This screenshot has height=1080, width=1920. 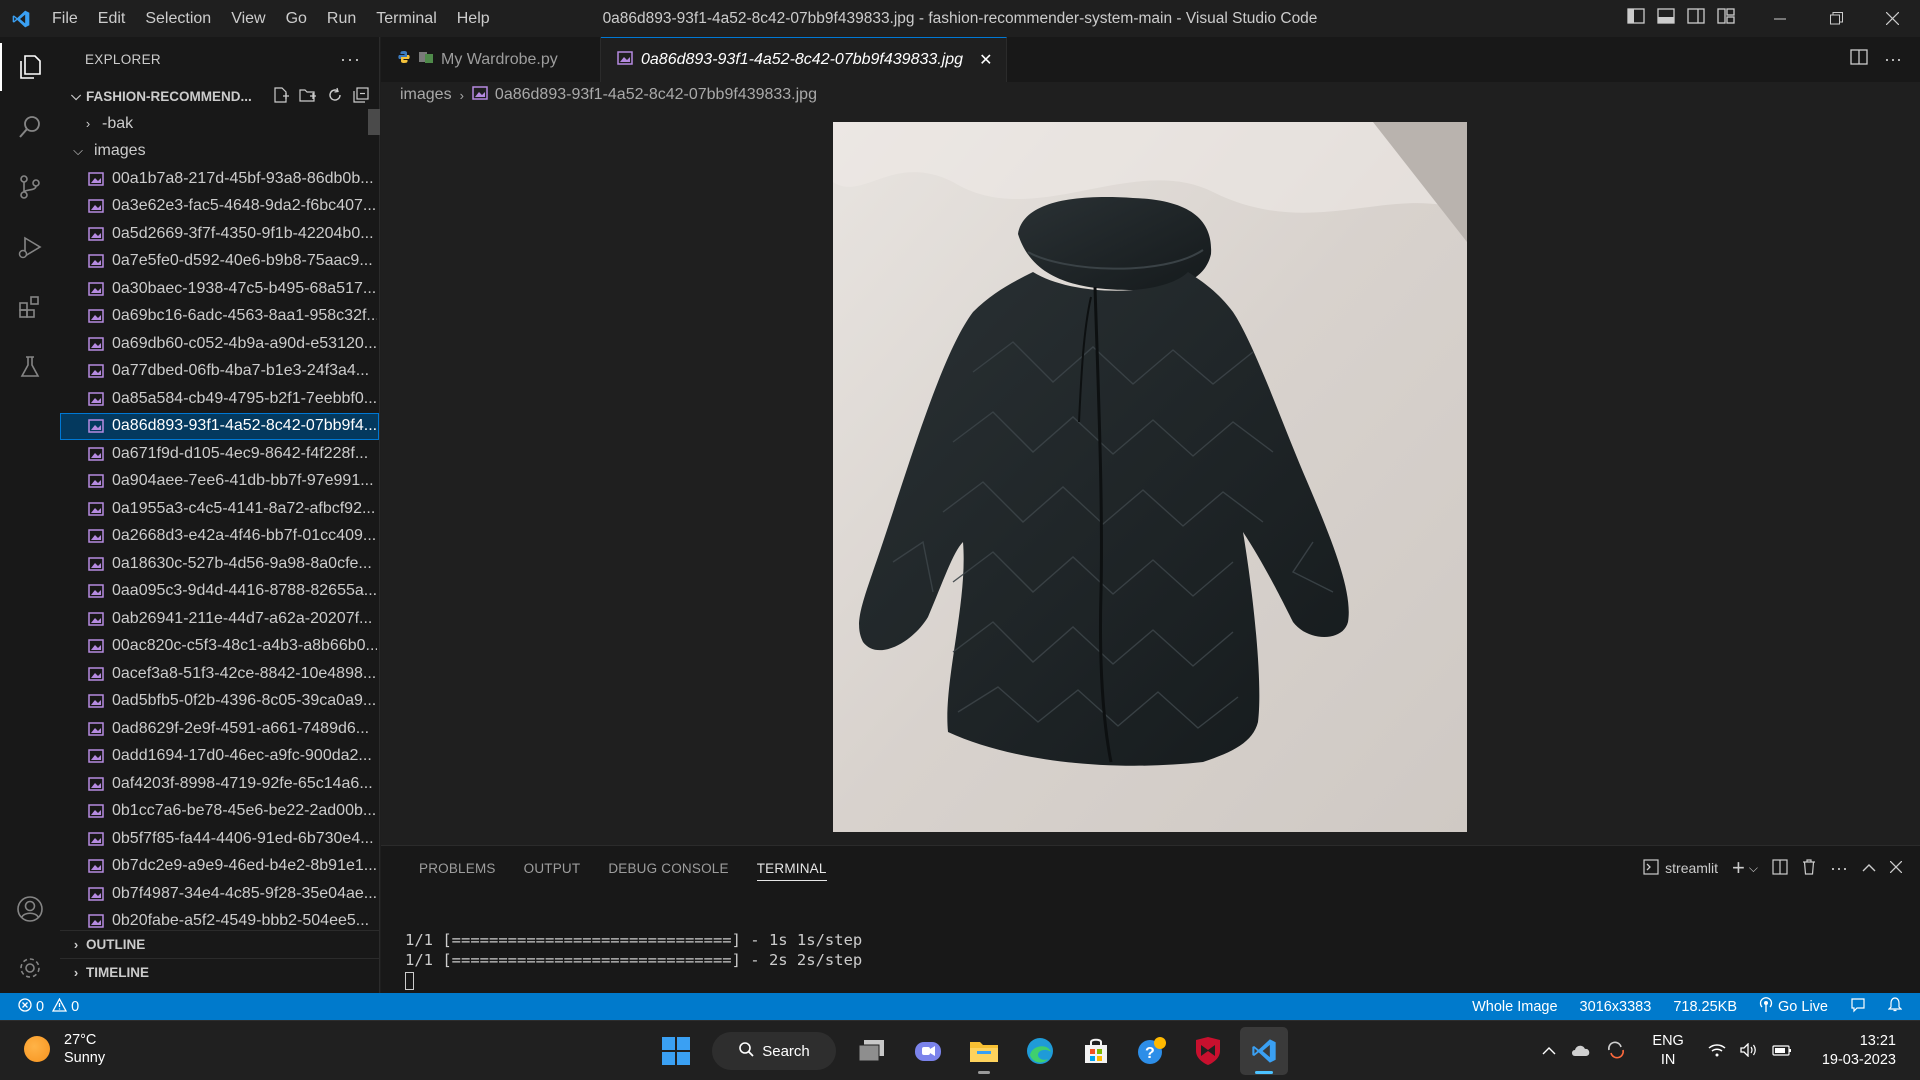 What do you see at coordinates (1581, 1051) in the screenshot?
I see `onedrive-cloud-icon` at bounding box center [1581, 1051].